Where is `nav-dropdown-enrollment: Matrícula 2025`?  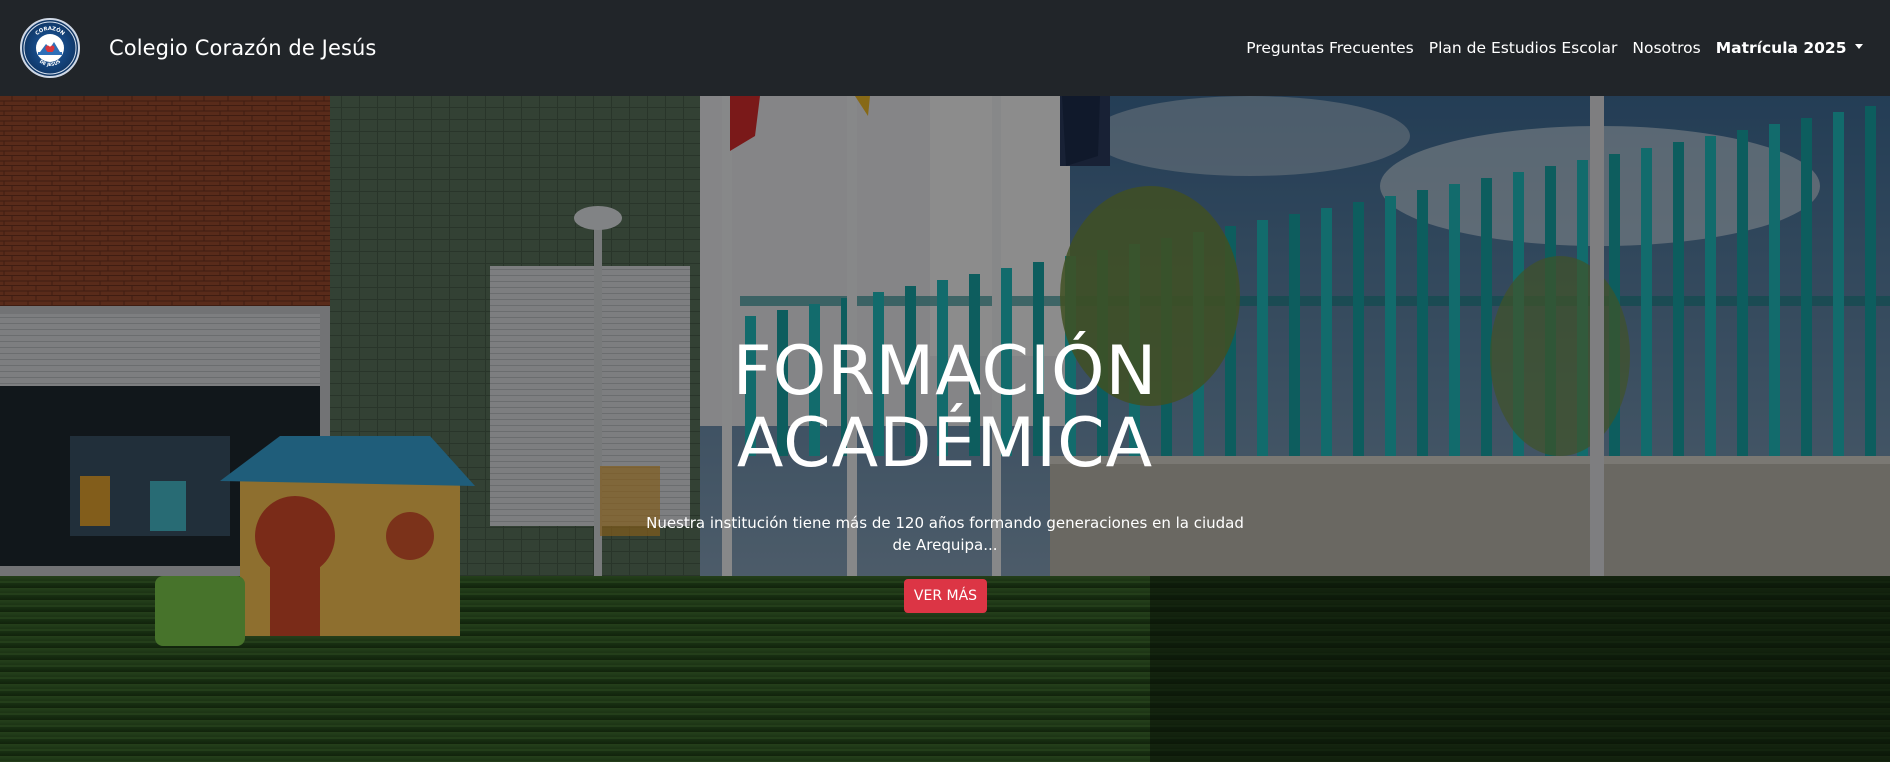 nav-dropdown-enrollment: Matrícula 2025 is located at coordinates (1789, 48).